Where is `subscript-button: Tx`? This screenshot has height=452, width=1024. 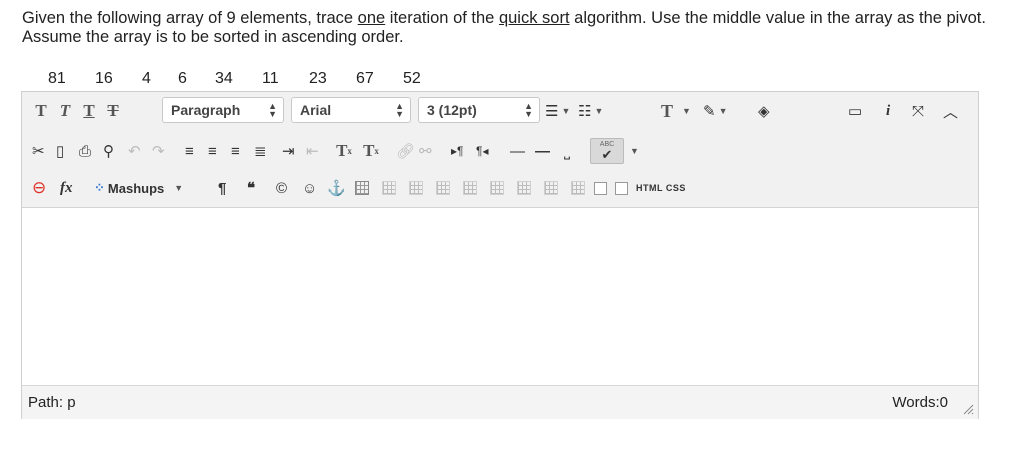 subscript-button: Tx is located at coordinates (371, 151).